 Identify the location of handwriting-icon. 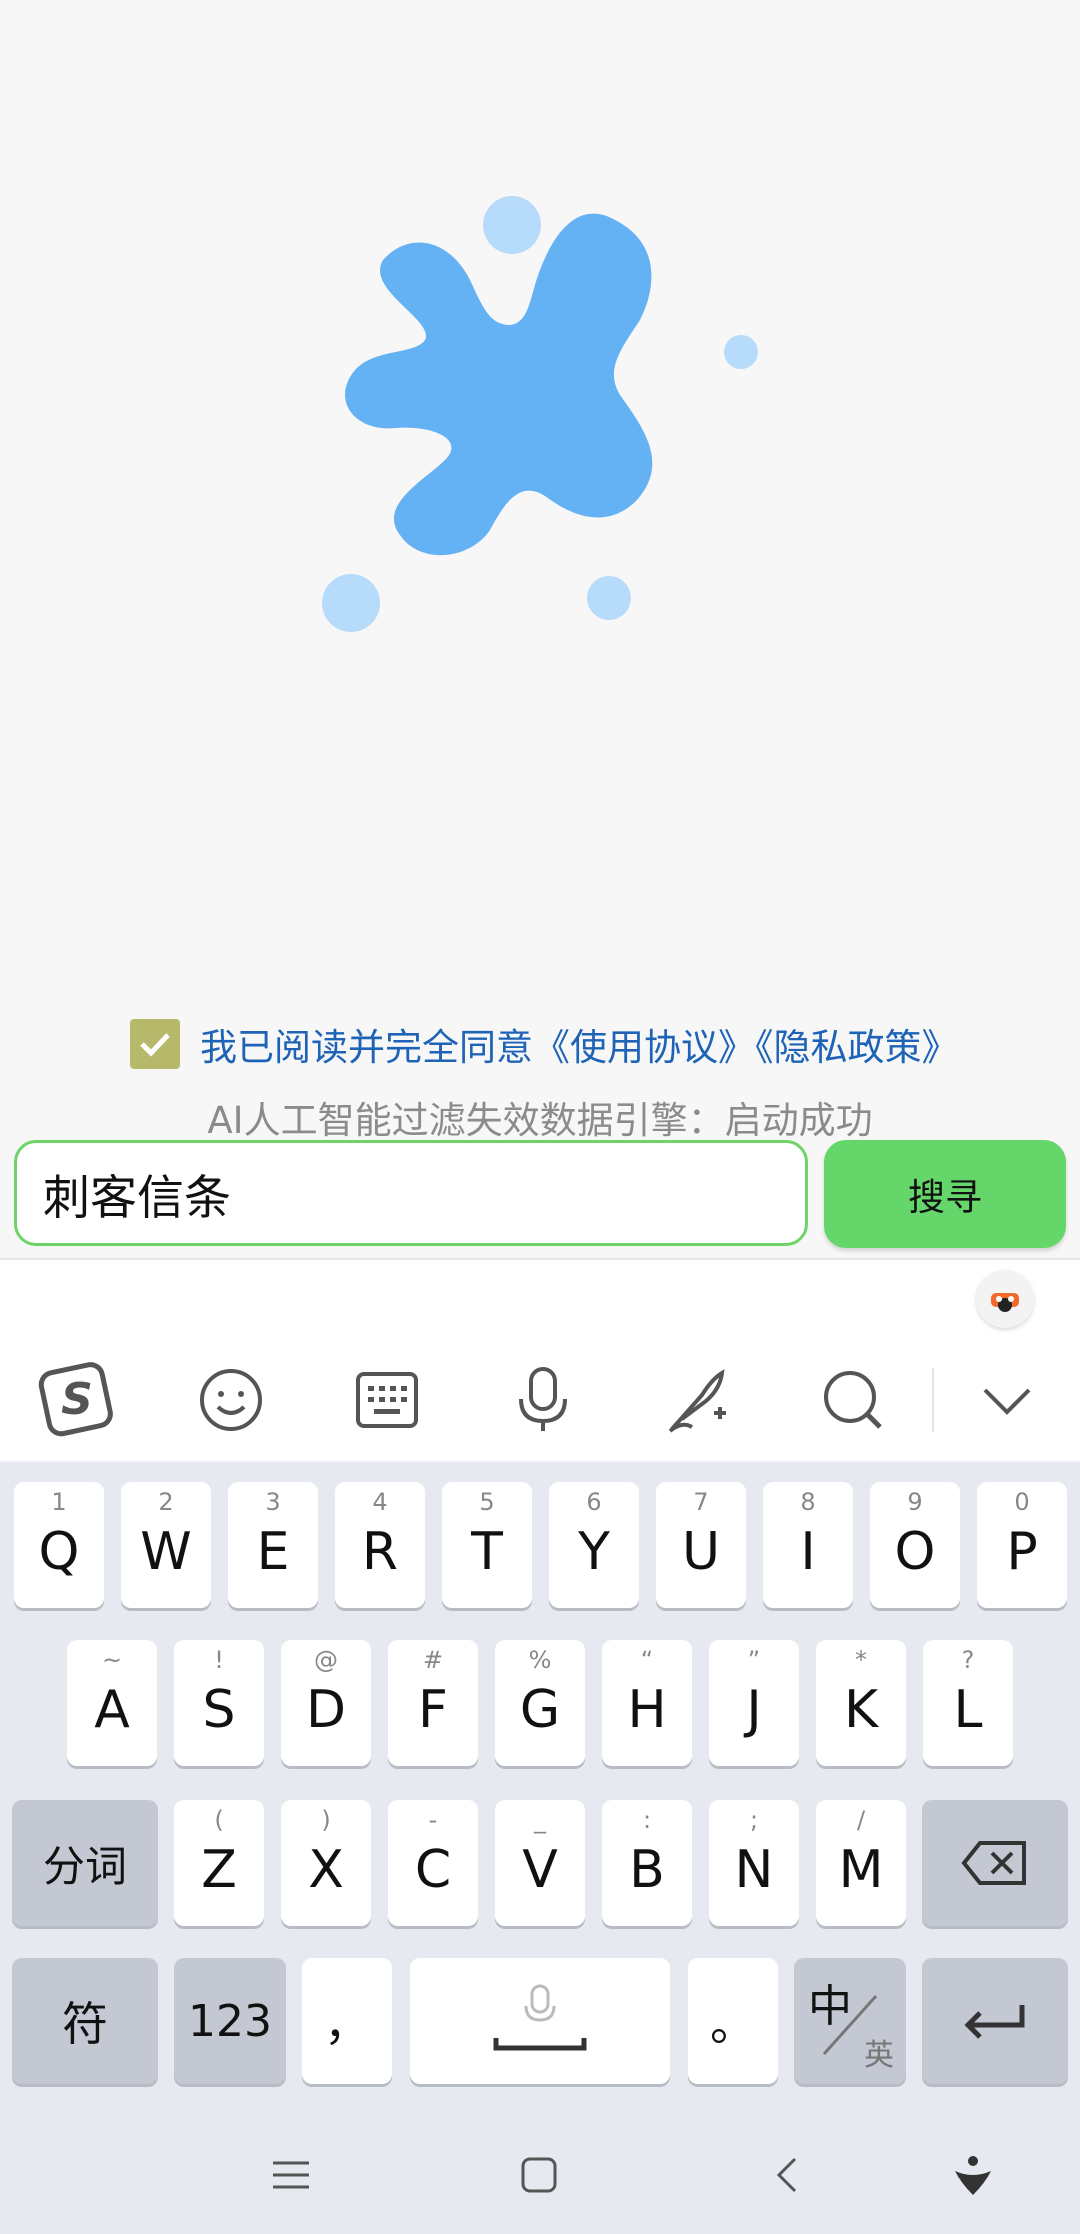
(697, 1400).